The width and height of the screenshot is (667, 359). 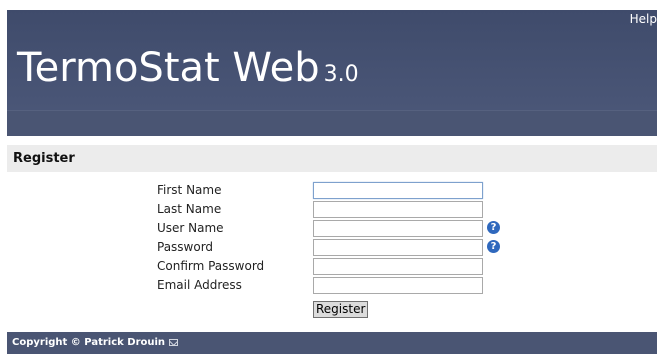 What do you see at coordinates (341, 74) in the screenshot?
I see `app-version: 3.0` at bounding box center [341, 74].